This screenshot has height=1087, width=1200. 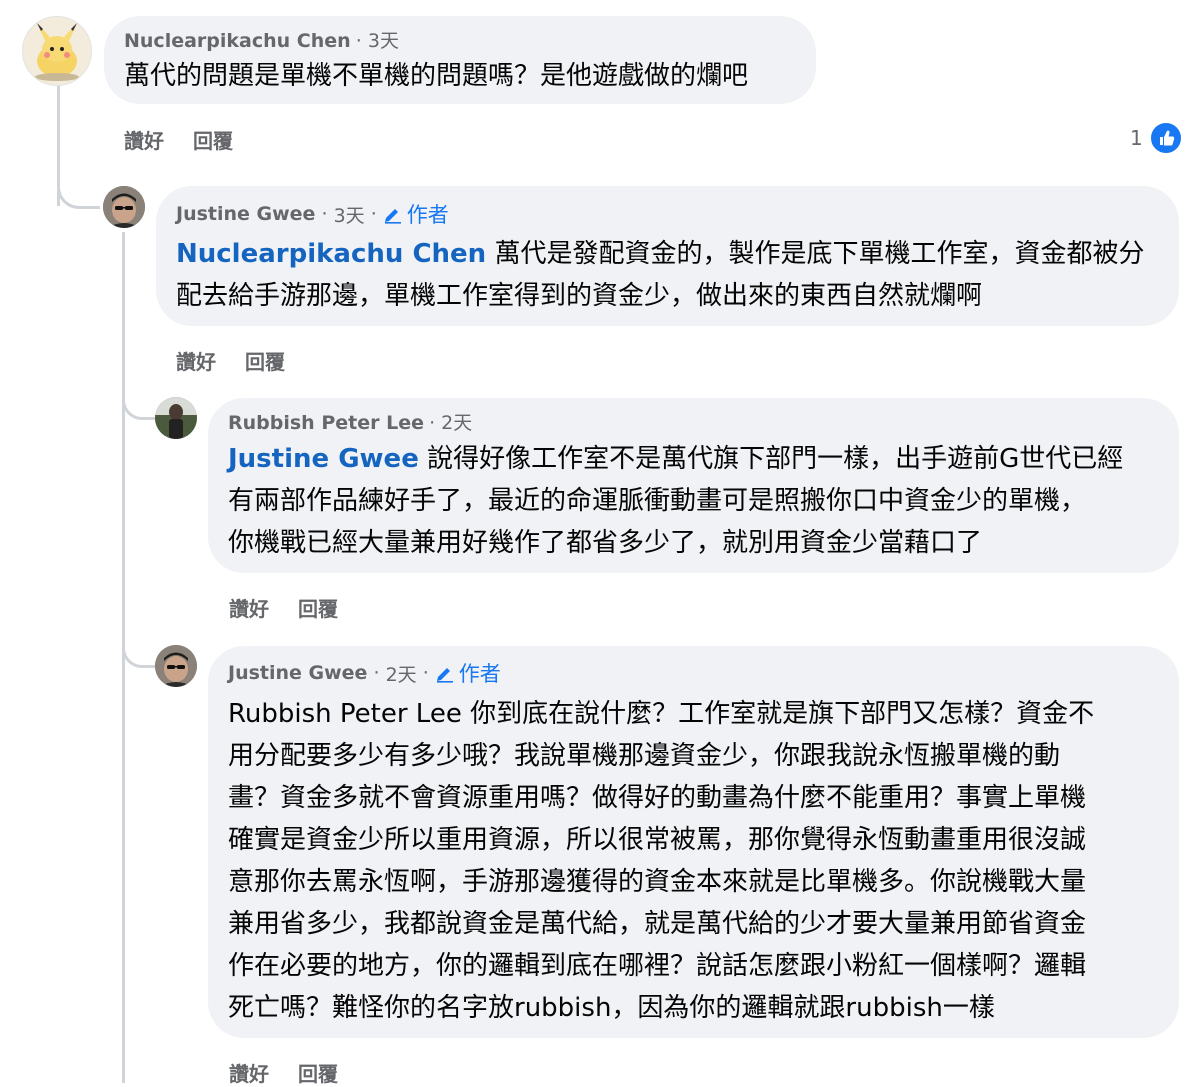 I want to click on comment-text: Justine Gwee 說得好像工作室不是萬代旗下部門一樣，出手遊前G世代已經, so click(x=675, y=459).